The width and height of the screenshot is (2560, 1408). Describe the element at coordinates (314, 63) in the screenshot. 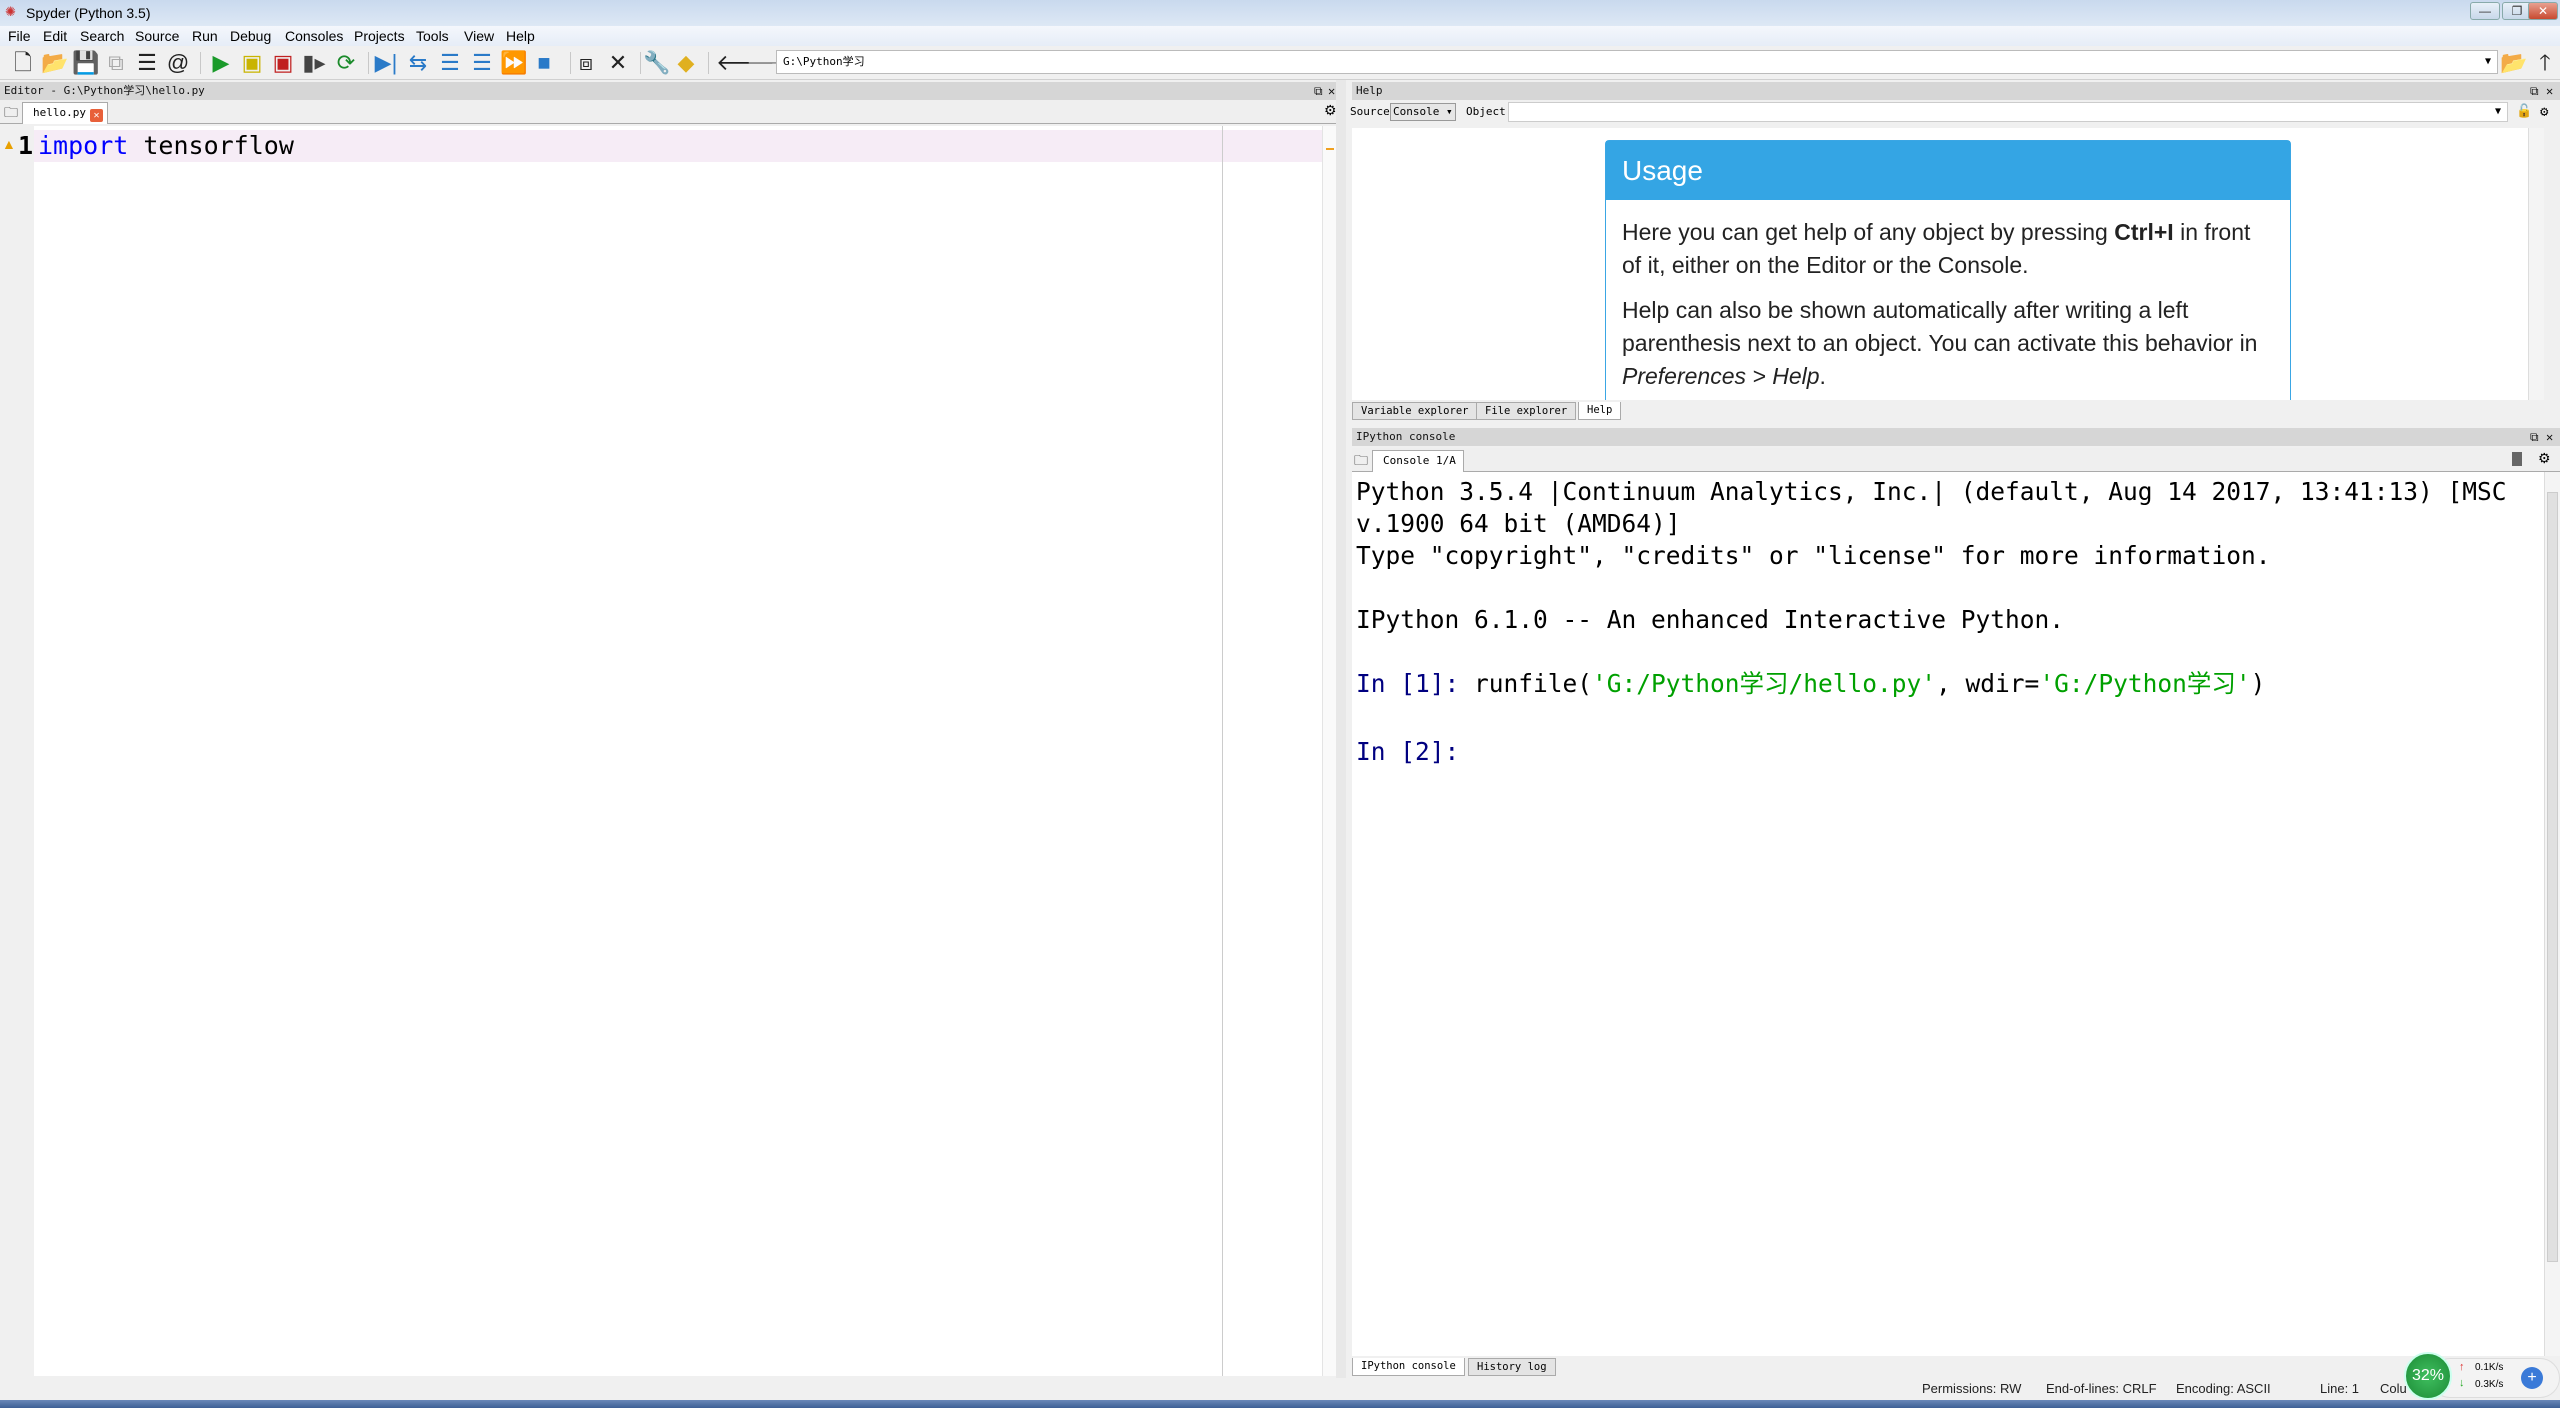

I see `run-selection-icon: ▮▸` at that location.